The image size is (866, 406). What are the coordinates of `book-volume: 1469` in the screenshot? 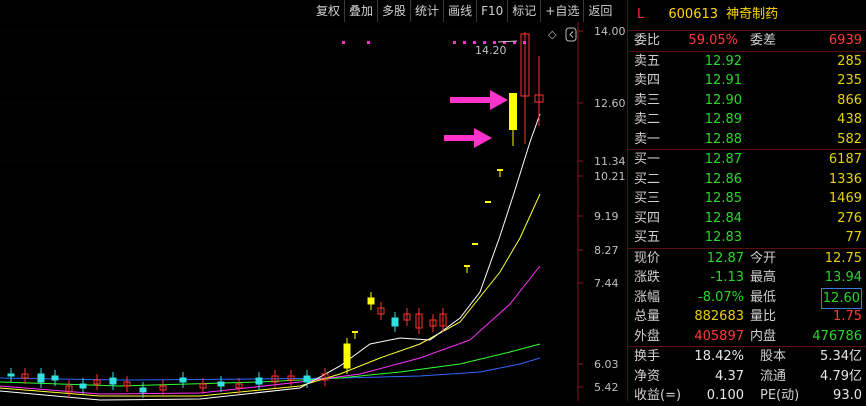 It's located at (845, 198).